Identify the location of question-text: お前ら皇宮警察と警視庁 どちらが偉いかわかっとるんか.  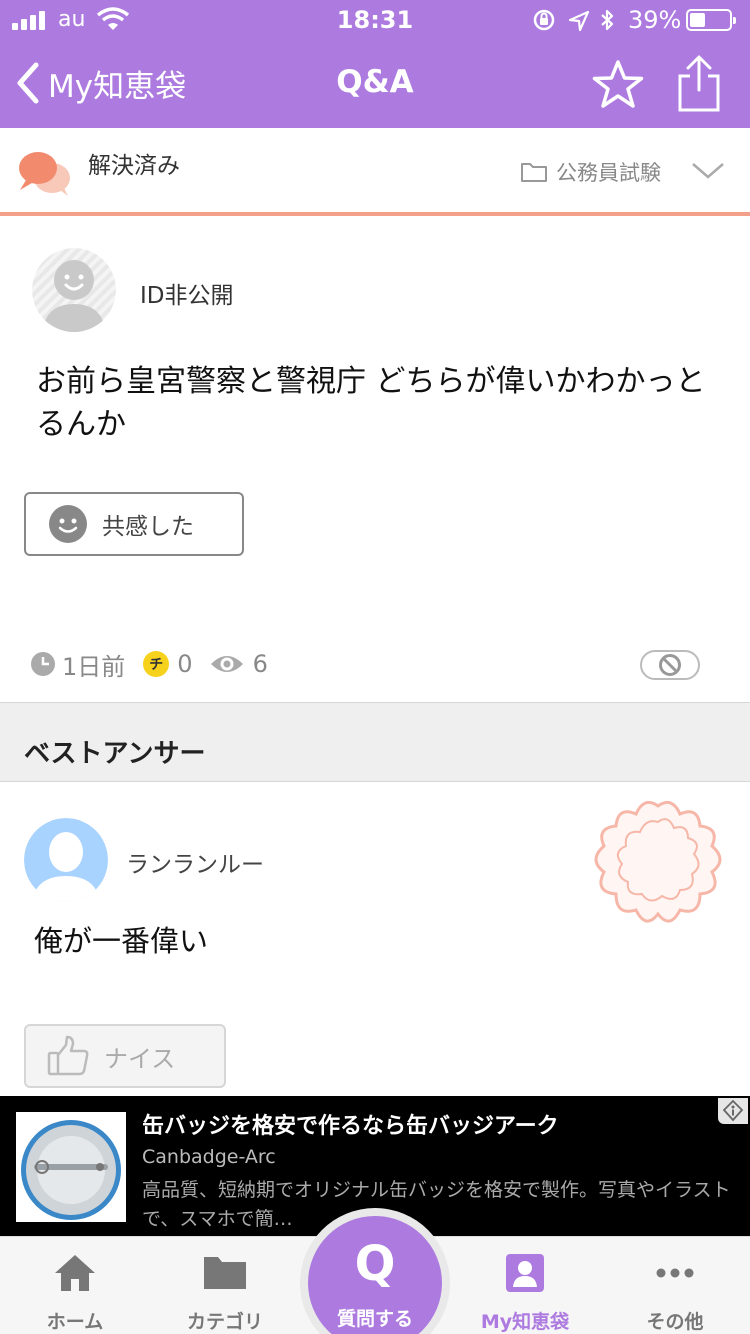
(371, 403).